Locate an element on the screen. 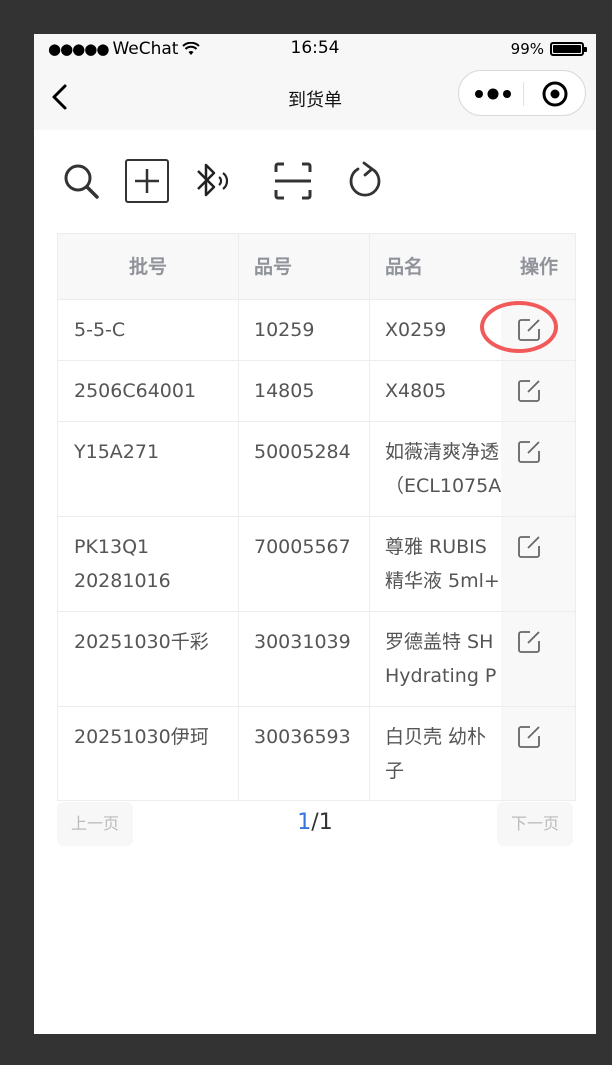  refresh-button is located at coordinates (365, 181).